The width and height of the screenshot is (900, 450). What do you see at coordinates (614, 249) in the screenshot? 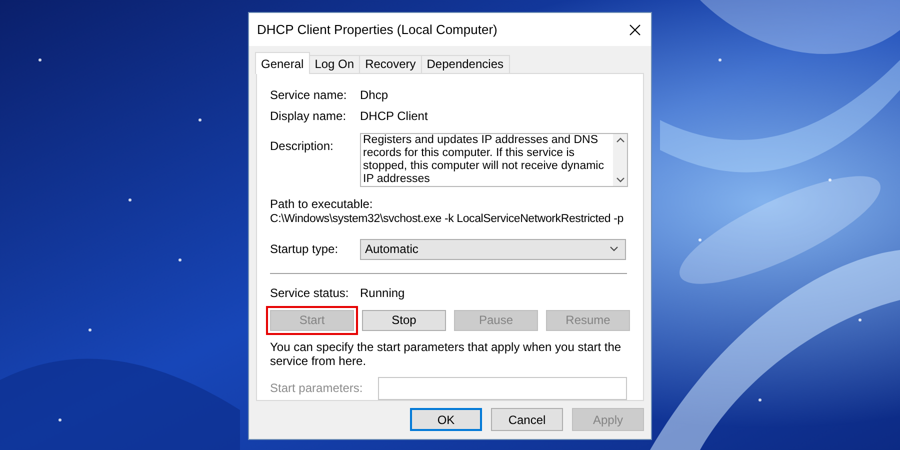
I see `chevron-down-icon` at bounding box center [614, 249].